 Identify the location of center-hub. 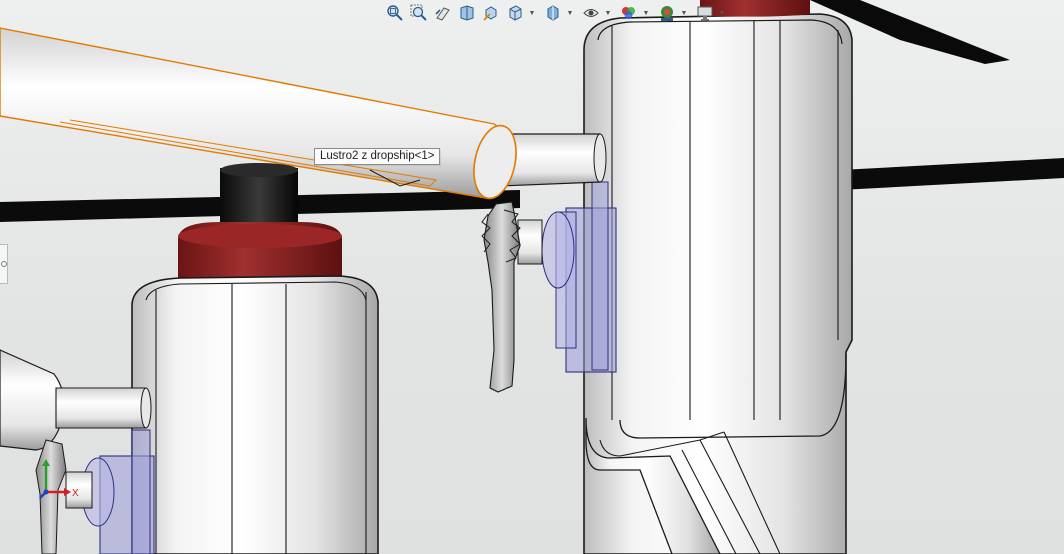
(260, 222).